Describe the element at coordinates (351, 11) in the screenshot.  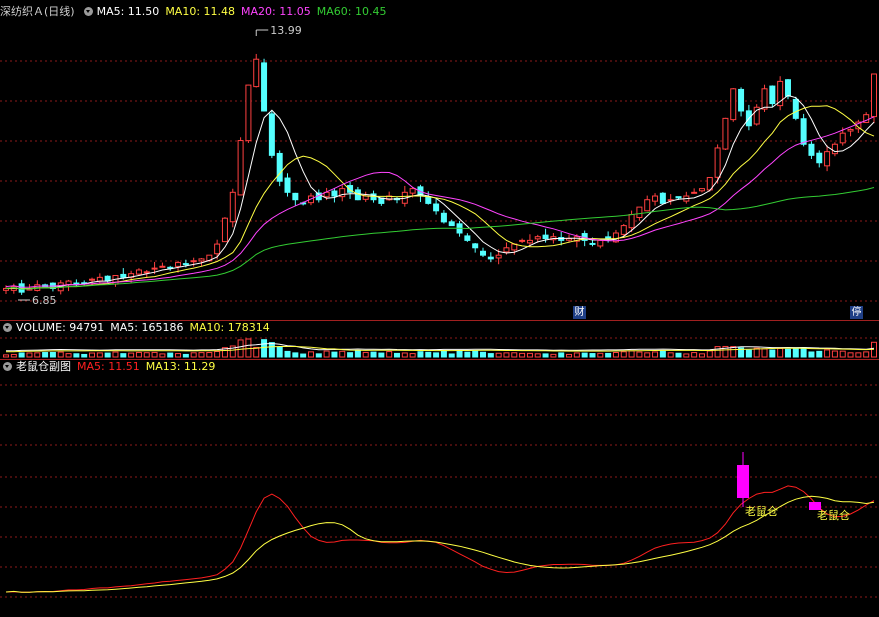
I see `legend-ma60: MA60: 10.45` at that location.